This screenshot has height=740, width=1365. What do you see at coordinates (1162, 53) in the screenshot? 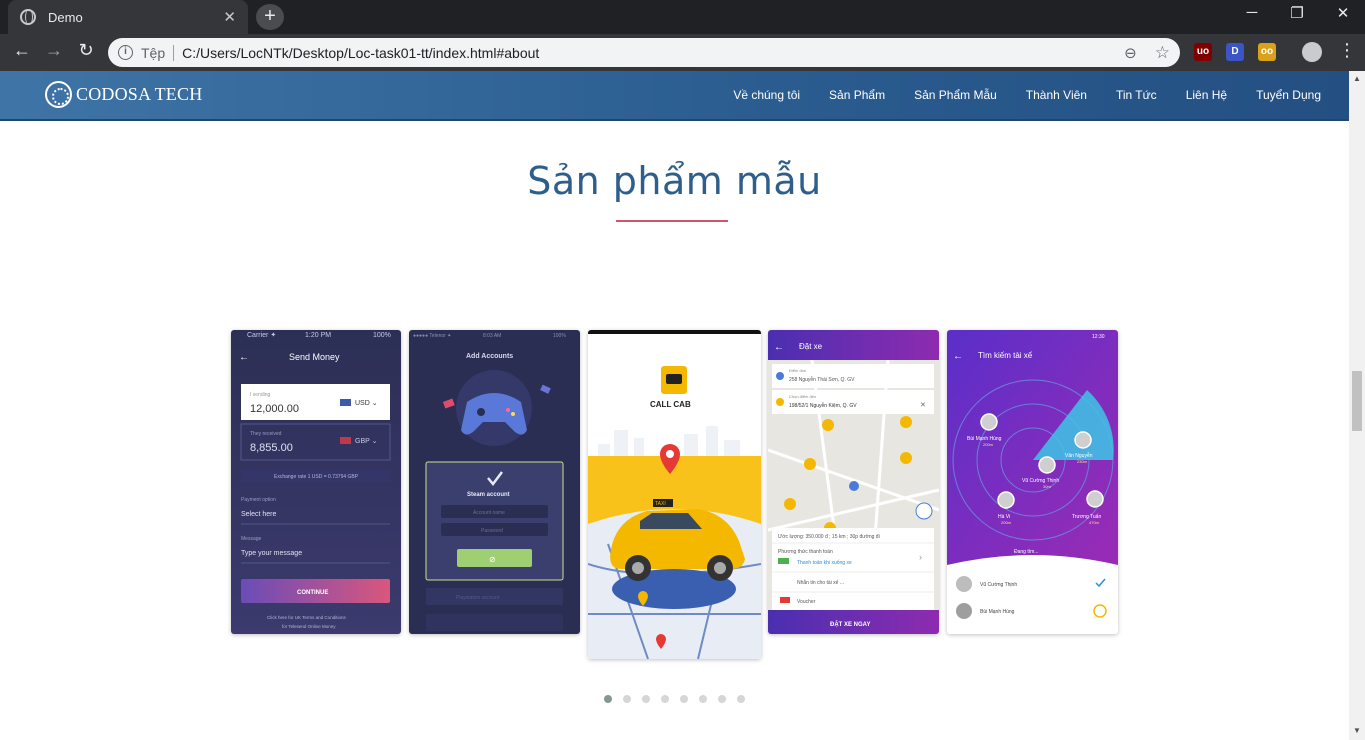
I see `bookmark-star-icon: ☆` at bounding box center [1162, 53].